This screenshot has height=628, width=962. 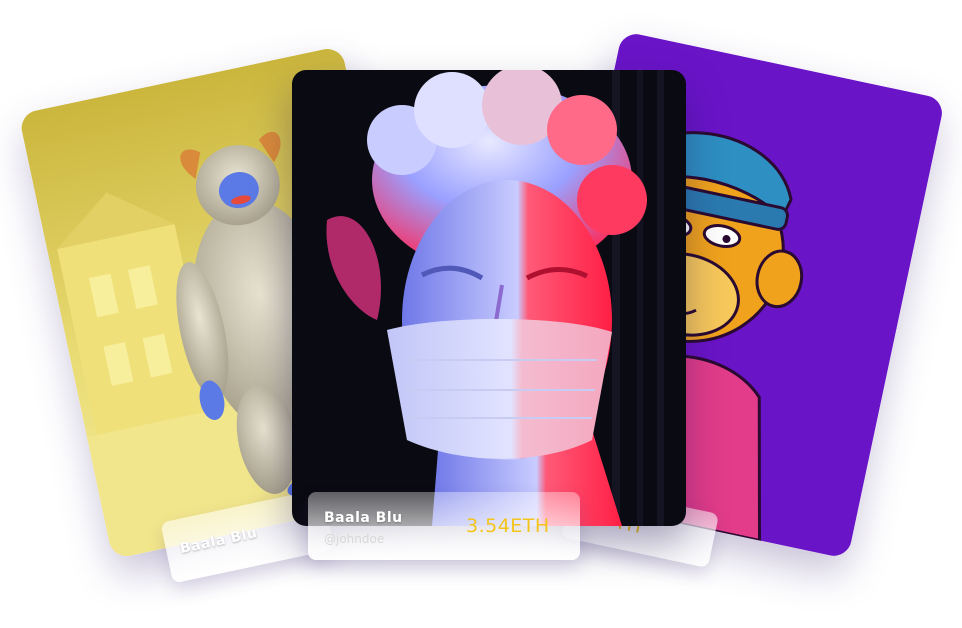 What do you see at coordinates (354, 539) in the screenshot?
I see `nft-creator-handle: @johndoe` at bounding box center [354, 539].